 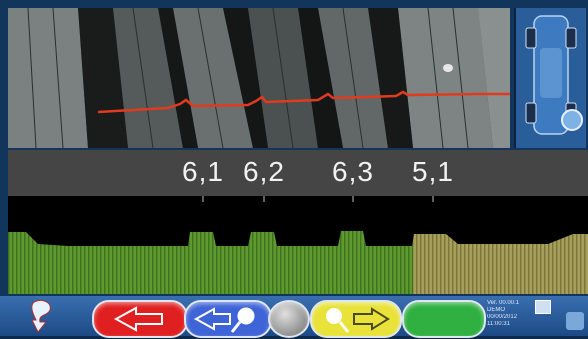 I want to click on image-icon, so click(x=543, y=307).